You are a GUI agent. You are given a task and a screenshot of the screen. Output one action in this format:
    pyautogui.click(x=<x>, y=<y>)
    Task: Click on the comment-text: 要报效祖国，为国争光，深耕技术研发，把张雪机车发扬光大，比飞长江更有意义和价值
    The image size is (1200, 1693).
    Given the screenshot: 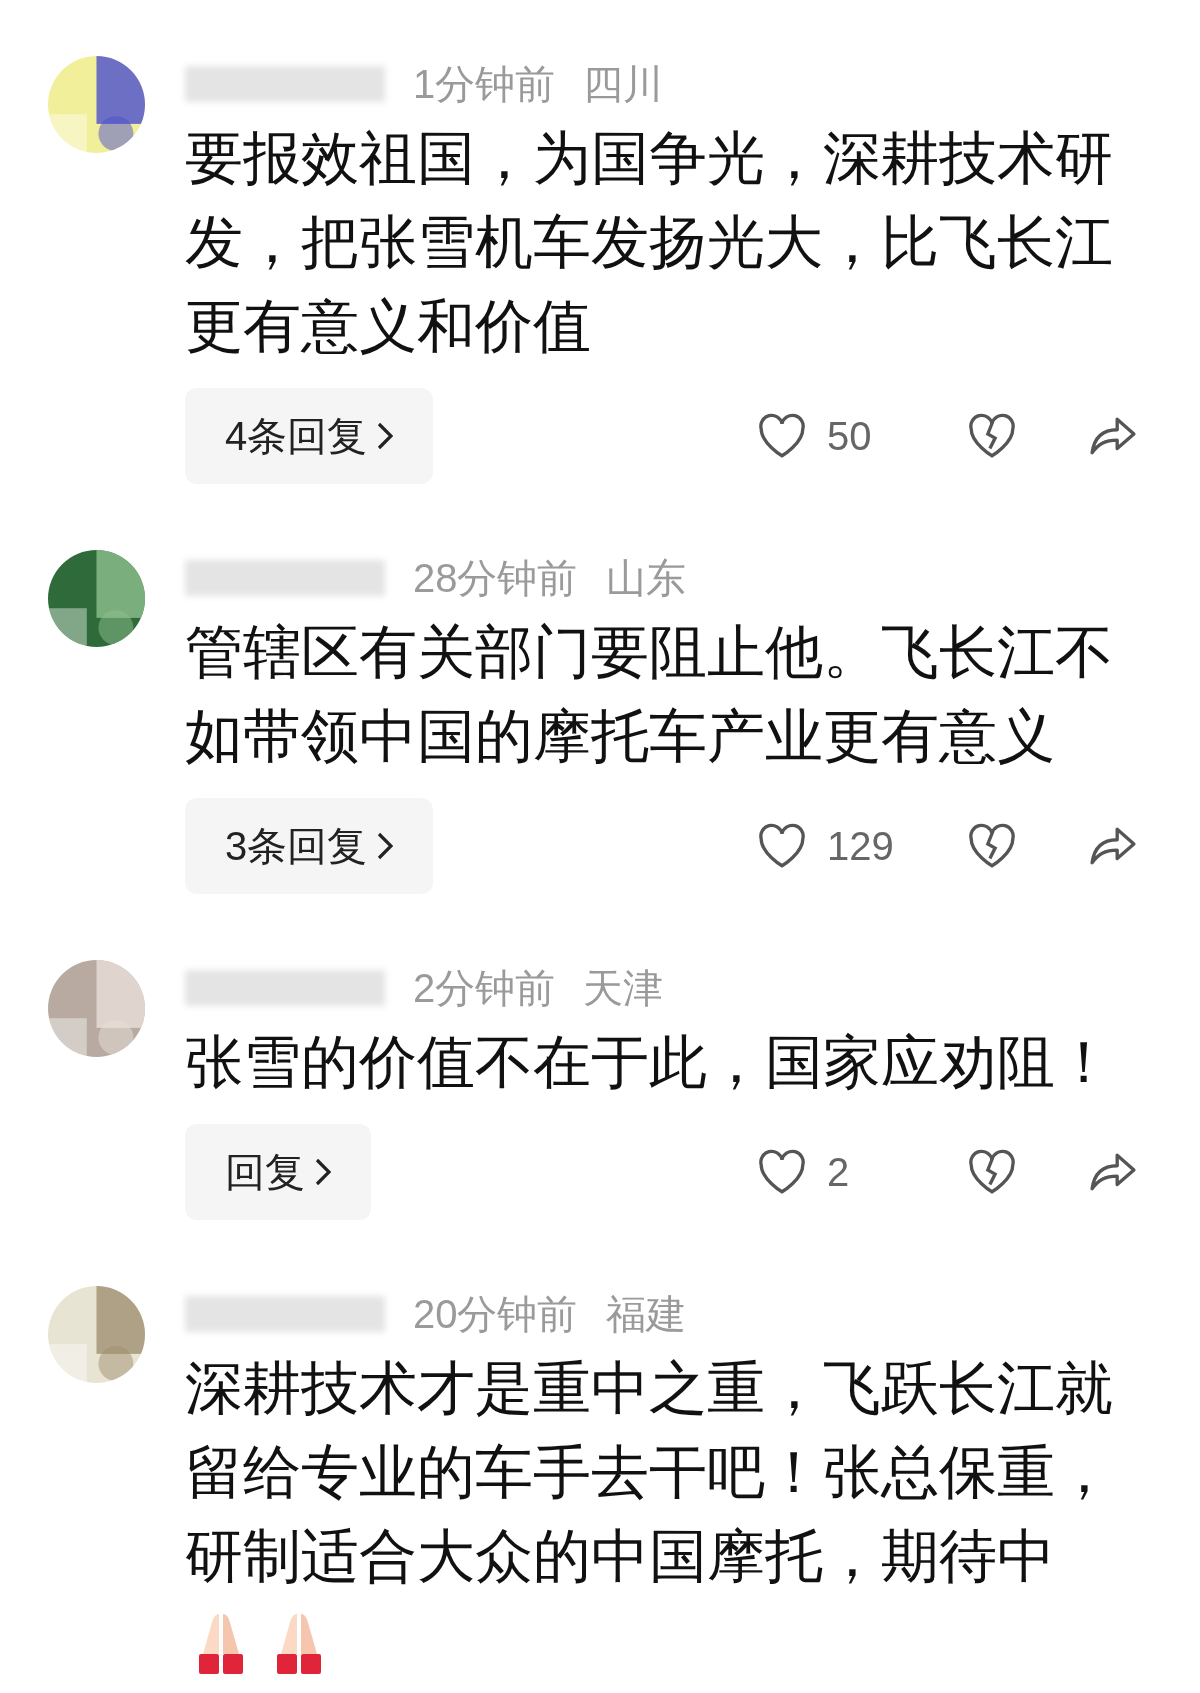 What is the action you would take?
    pyautogui.click(x=649, y=242)
    